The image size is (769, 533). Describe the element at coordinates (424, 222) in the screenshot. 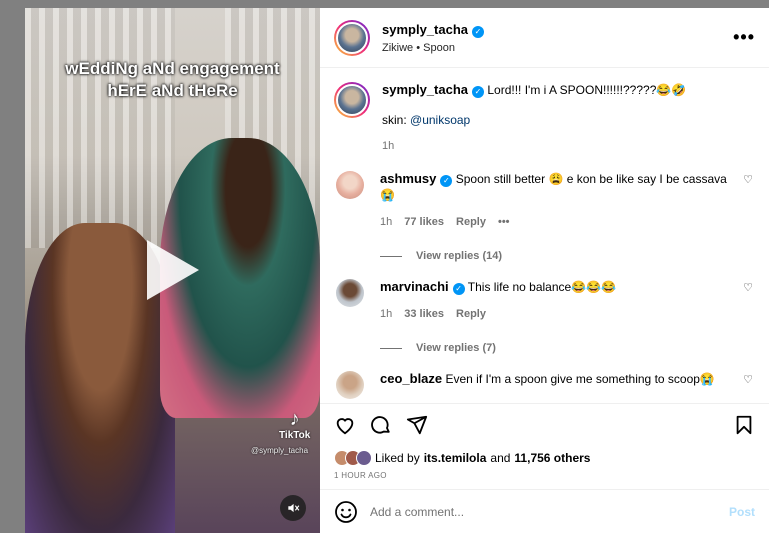

I see `comment-likes: 77 likes` at that location.